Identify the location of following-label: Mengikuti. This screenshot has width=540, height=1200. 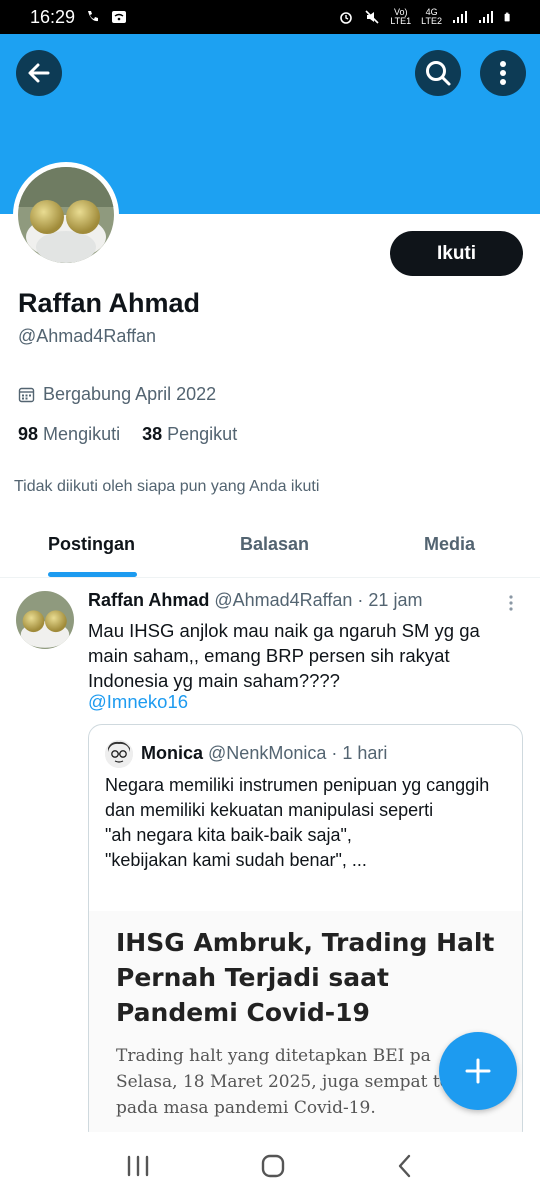
(82, 434).